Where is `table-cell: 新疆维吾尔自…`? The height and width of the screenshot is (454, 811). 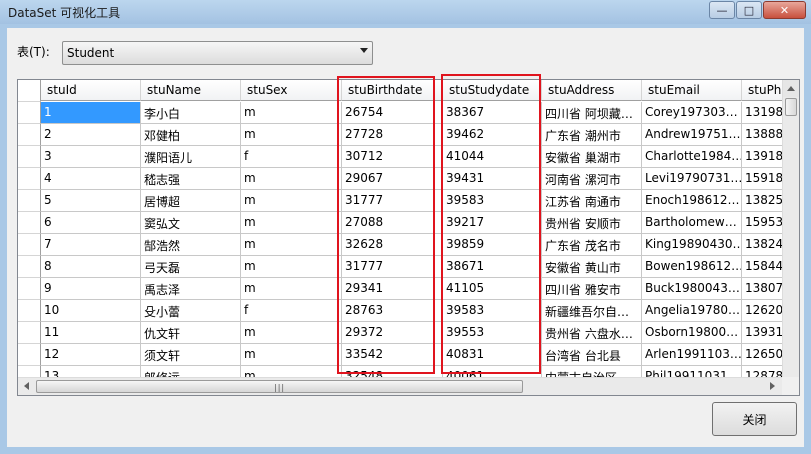
table-cell: 新疆维吾尔自… is located at coordinates (592, 311).